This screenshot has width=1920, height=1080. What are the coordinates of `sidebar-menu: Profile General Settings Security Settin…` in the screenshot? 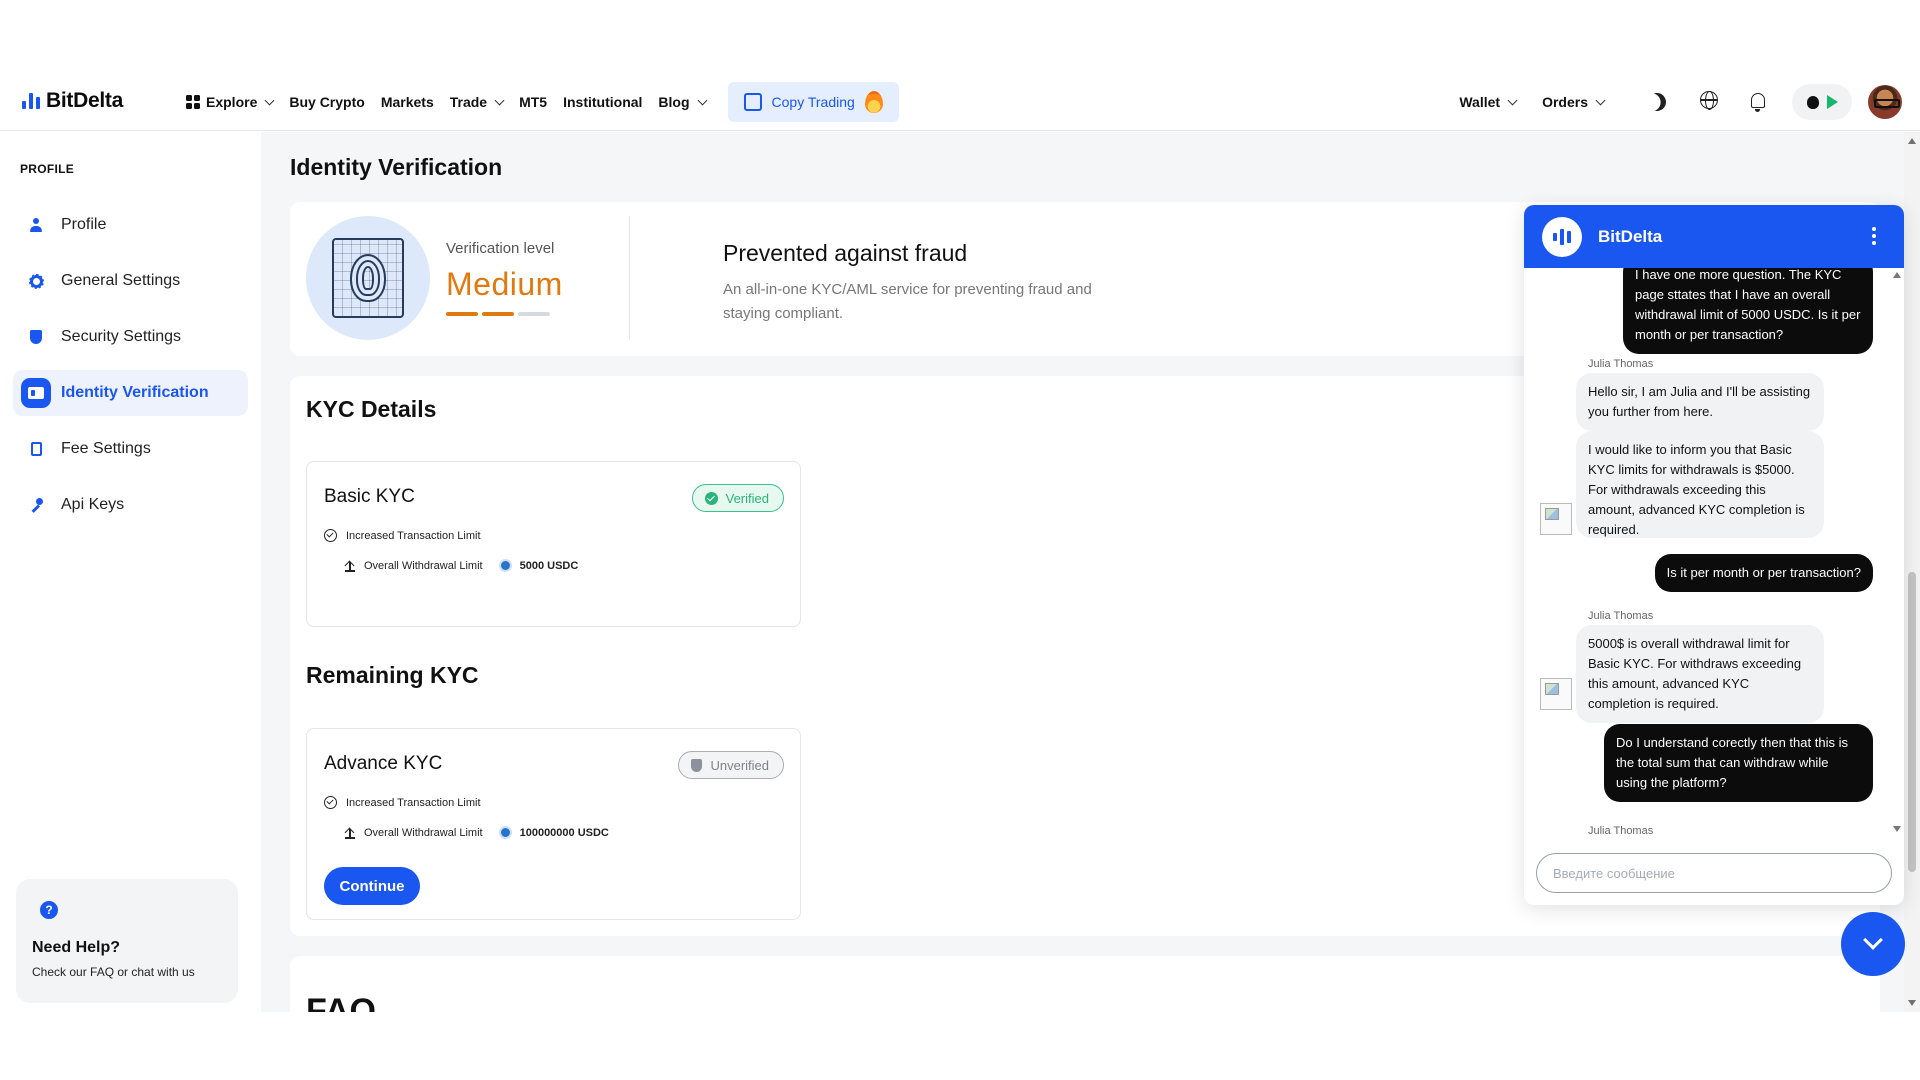 It's located at (130, 370).